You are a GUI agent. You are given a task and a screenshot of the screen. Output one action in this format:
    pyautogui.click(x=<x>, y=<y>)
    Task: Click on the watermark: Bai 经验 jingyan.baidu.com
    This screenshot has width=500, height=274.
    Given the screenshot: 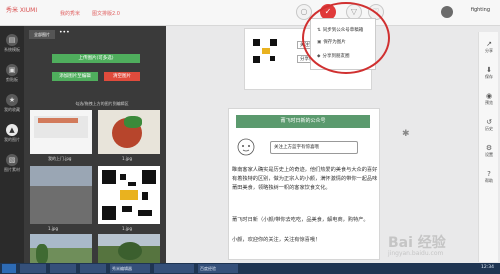 What is the action you would take?
    pyautogui.click(x=417, y=246)
    